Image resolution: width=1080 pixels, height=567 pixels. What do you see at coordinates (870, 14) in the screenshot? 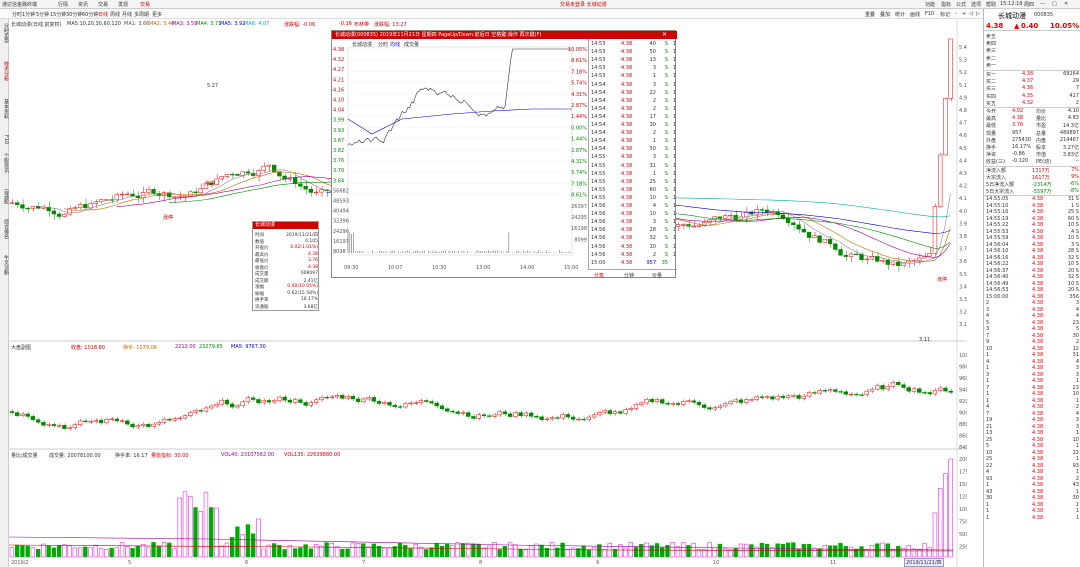
I see `tool-overlay: 重叠` at bounding box center [870, 14].